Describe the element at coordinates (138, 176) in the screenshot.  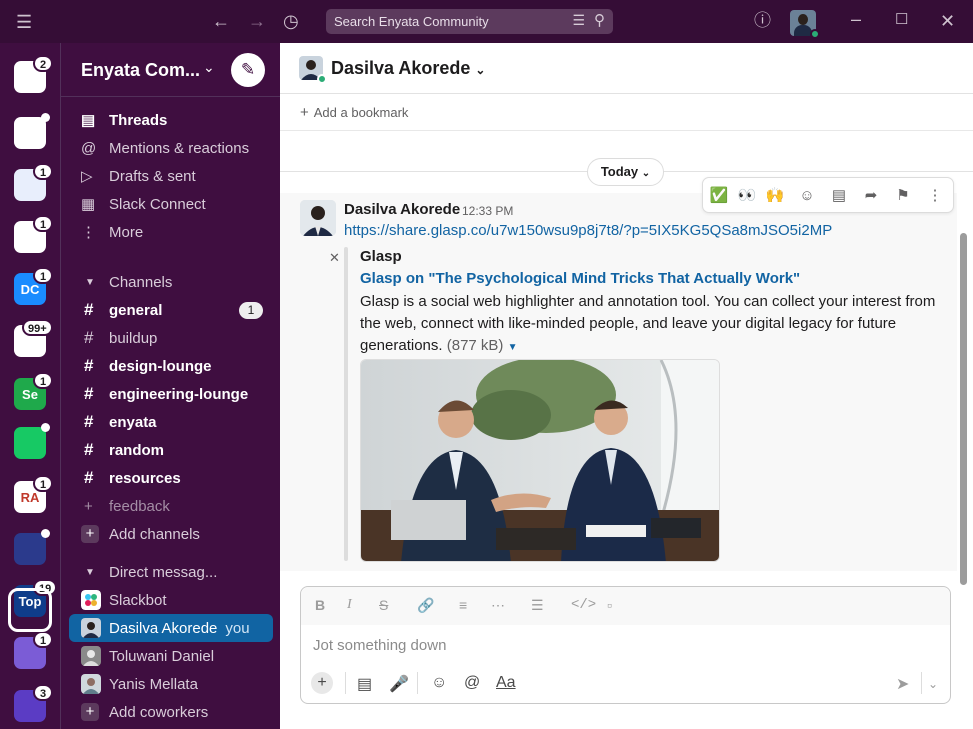
I see `sidebar-item-drafts: ▷ Drafts & sent` at that location.